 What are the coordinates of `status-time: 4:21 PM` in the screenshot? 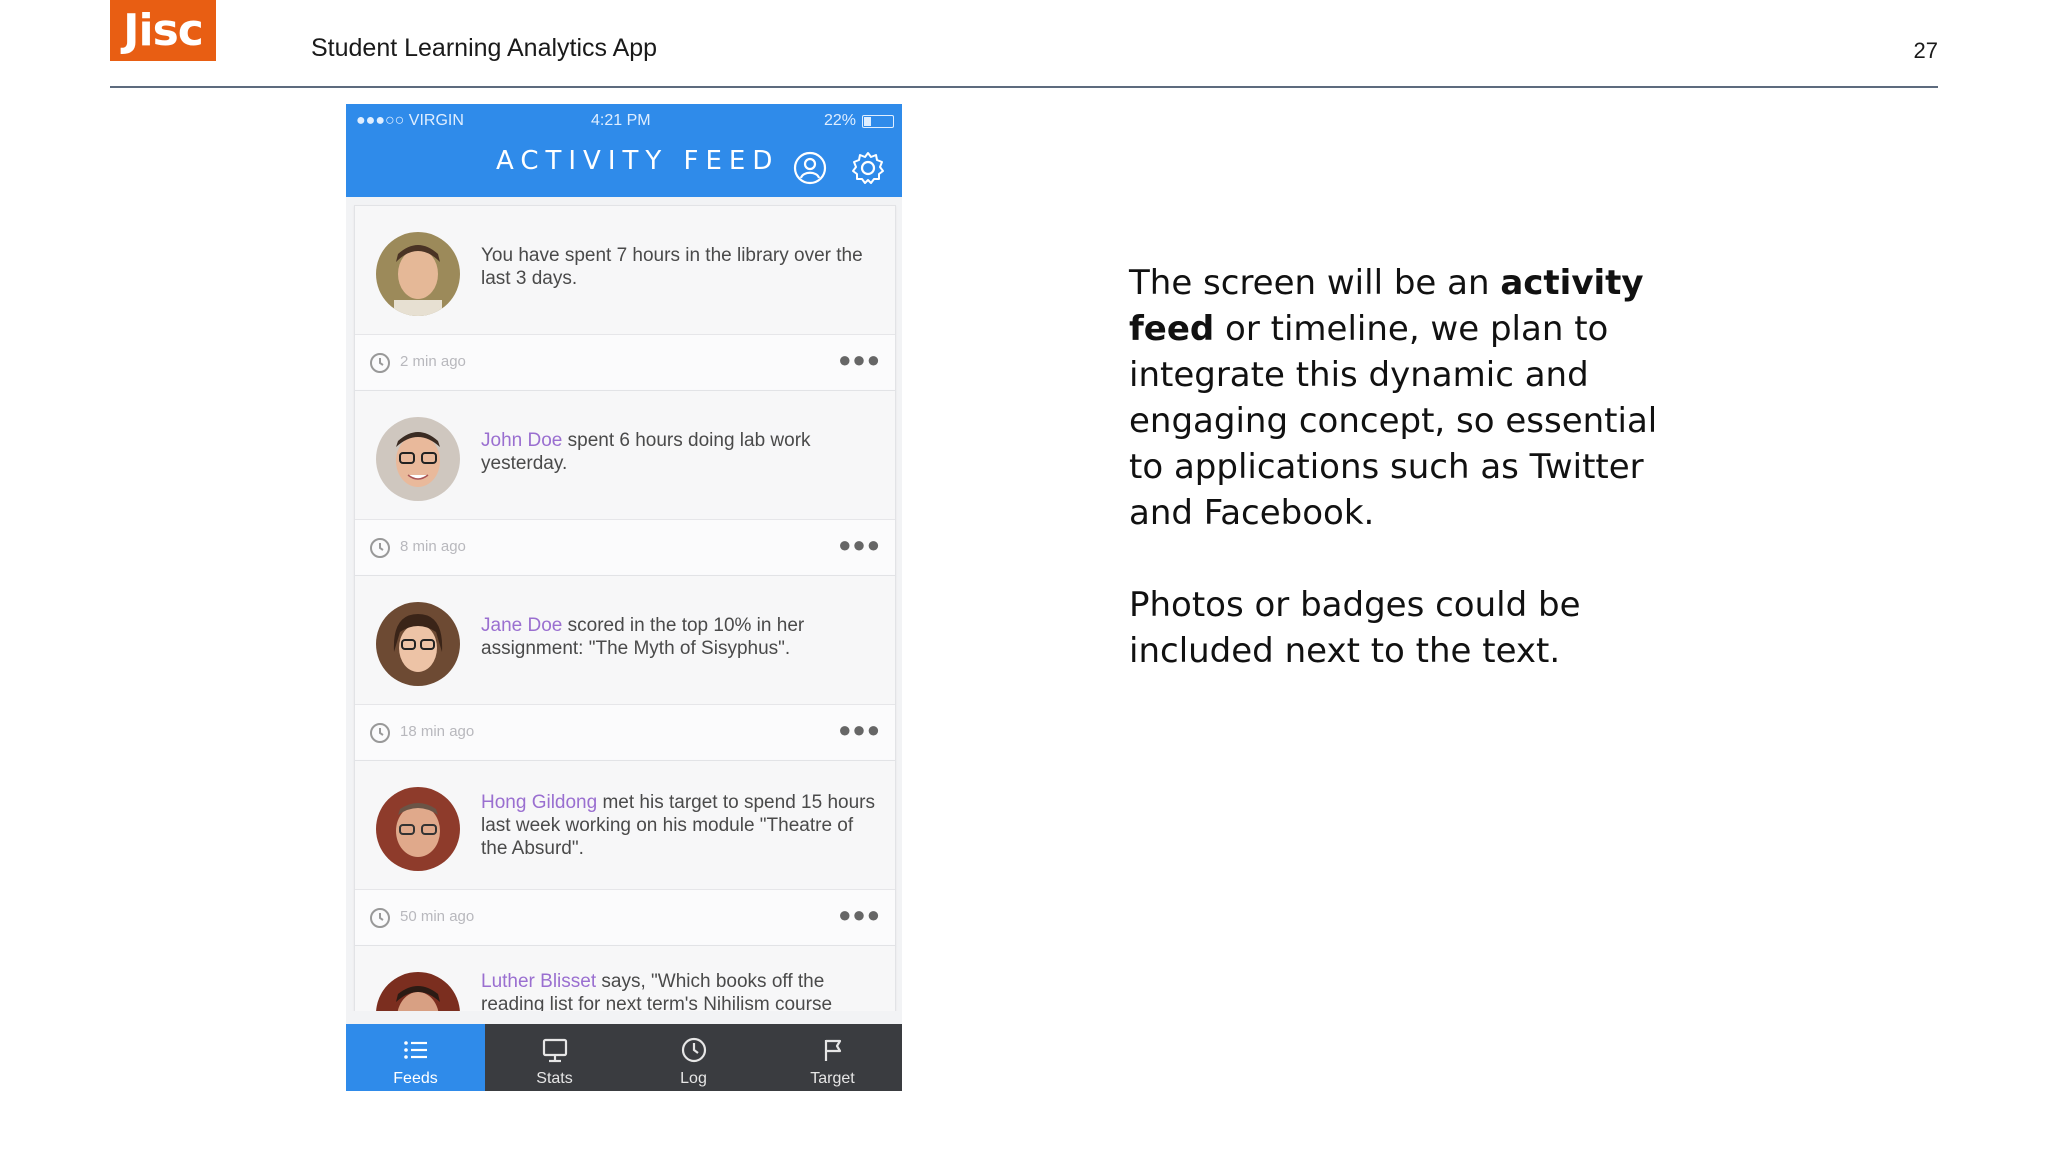 It's located at (621, 120).